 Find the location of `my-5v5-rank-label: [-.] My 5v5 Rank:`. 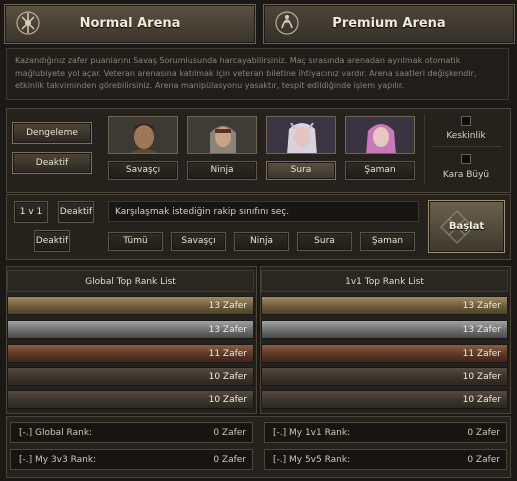

my-5v5-rank-label: [-.] My 5v5 Rank: is located at coordinates (312, 460).